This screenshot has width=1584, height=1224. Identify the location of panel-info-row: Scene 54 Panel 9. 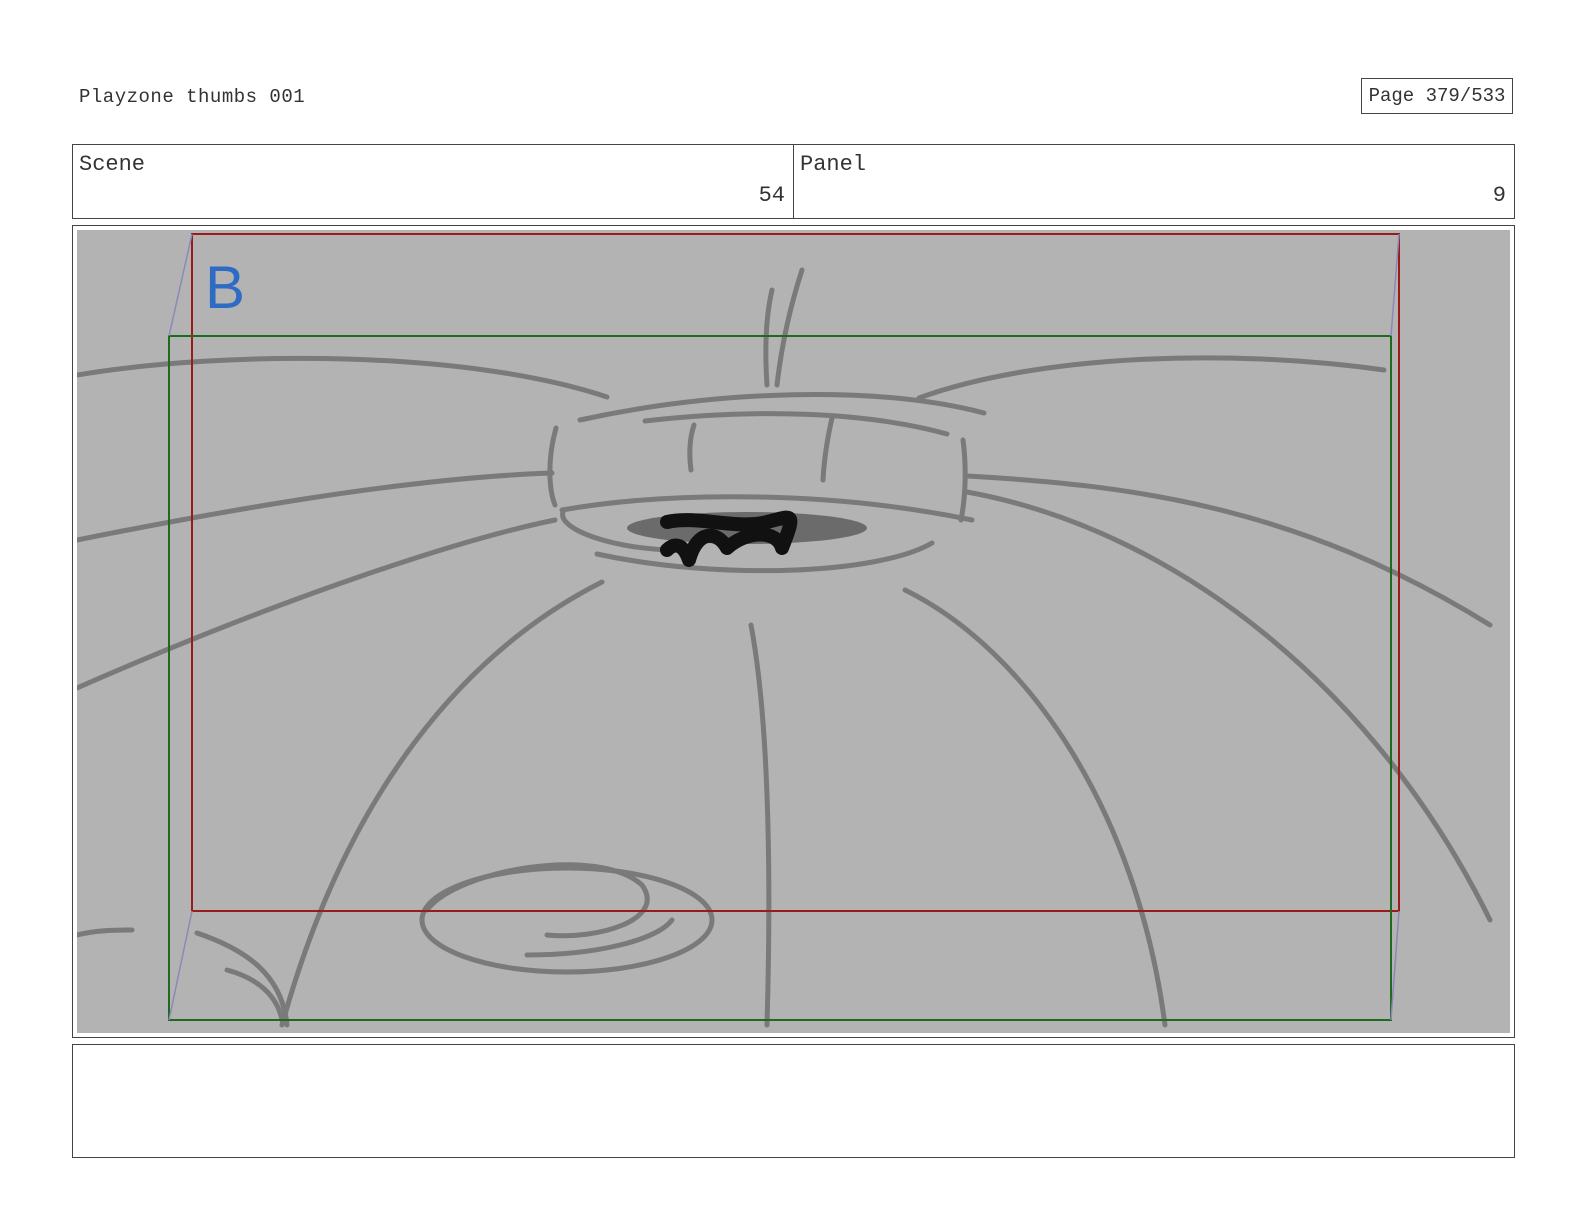
(793, 181).